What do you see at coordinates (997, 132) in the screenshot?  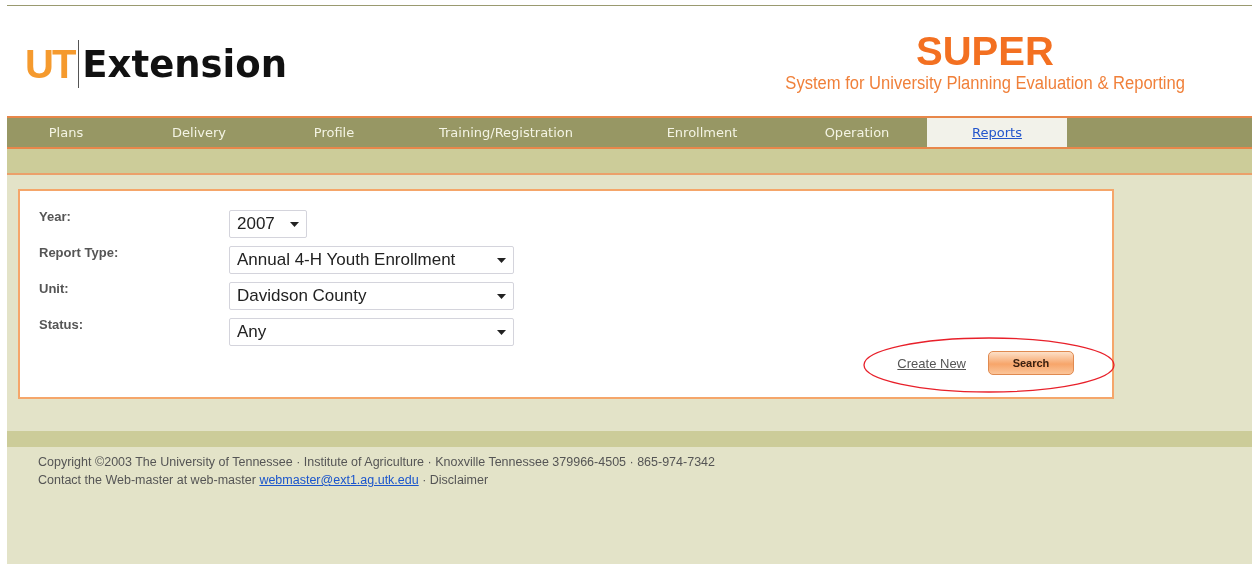 I see `nav-tab: Reports` at bounding box center [997, 132].